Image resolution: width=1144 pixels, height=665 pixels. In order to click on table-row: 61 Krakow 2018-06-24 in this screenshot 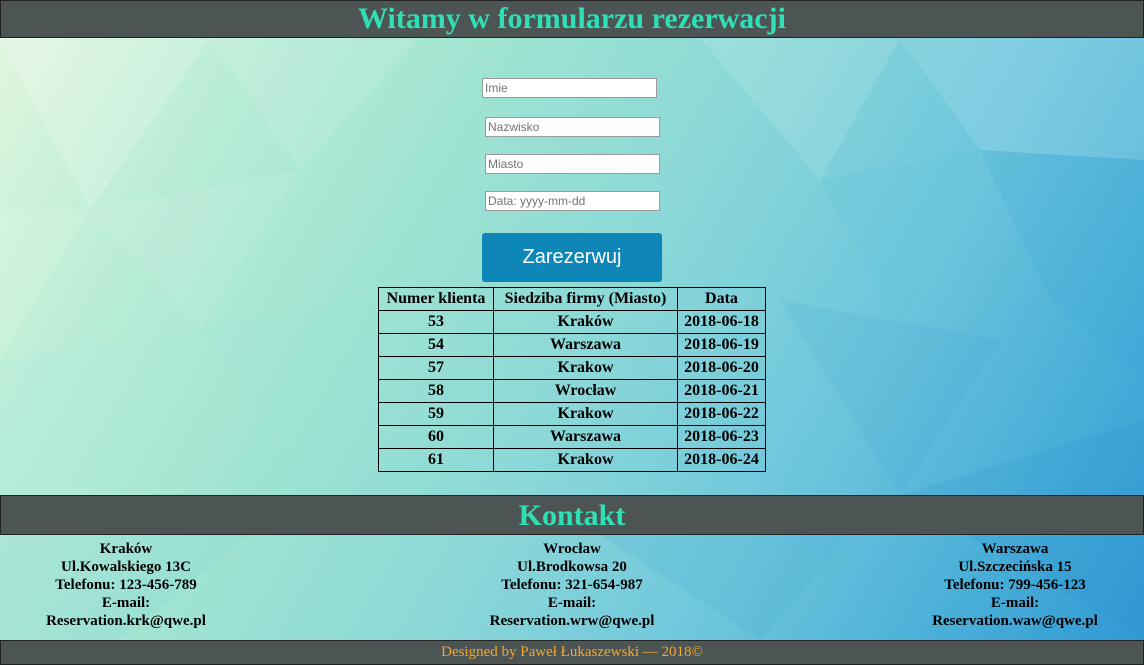, I will do `click(572, 460)`.